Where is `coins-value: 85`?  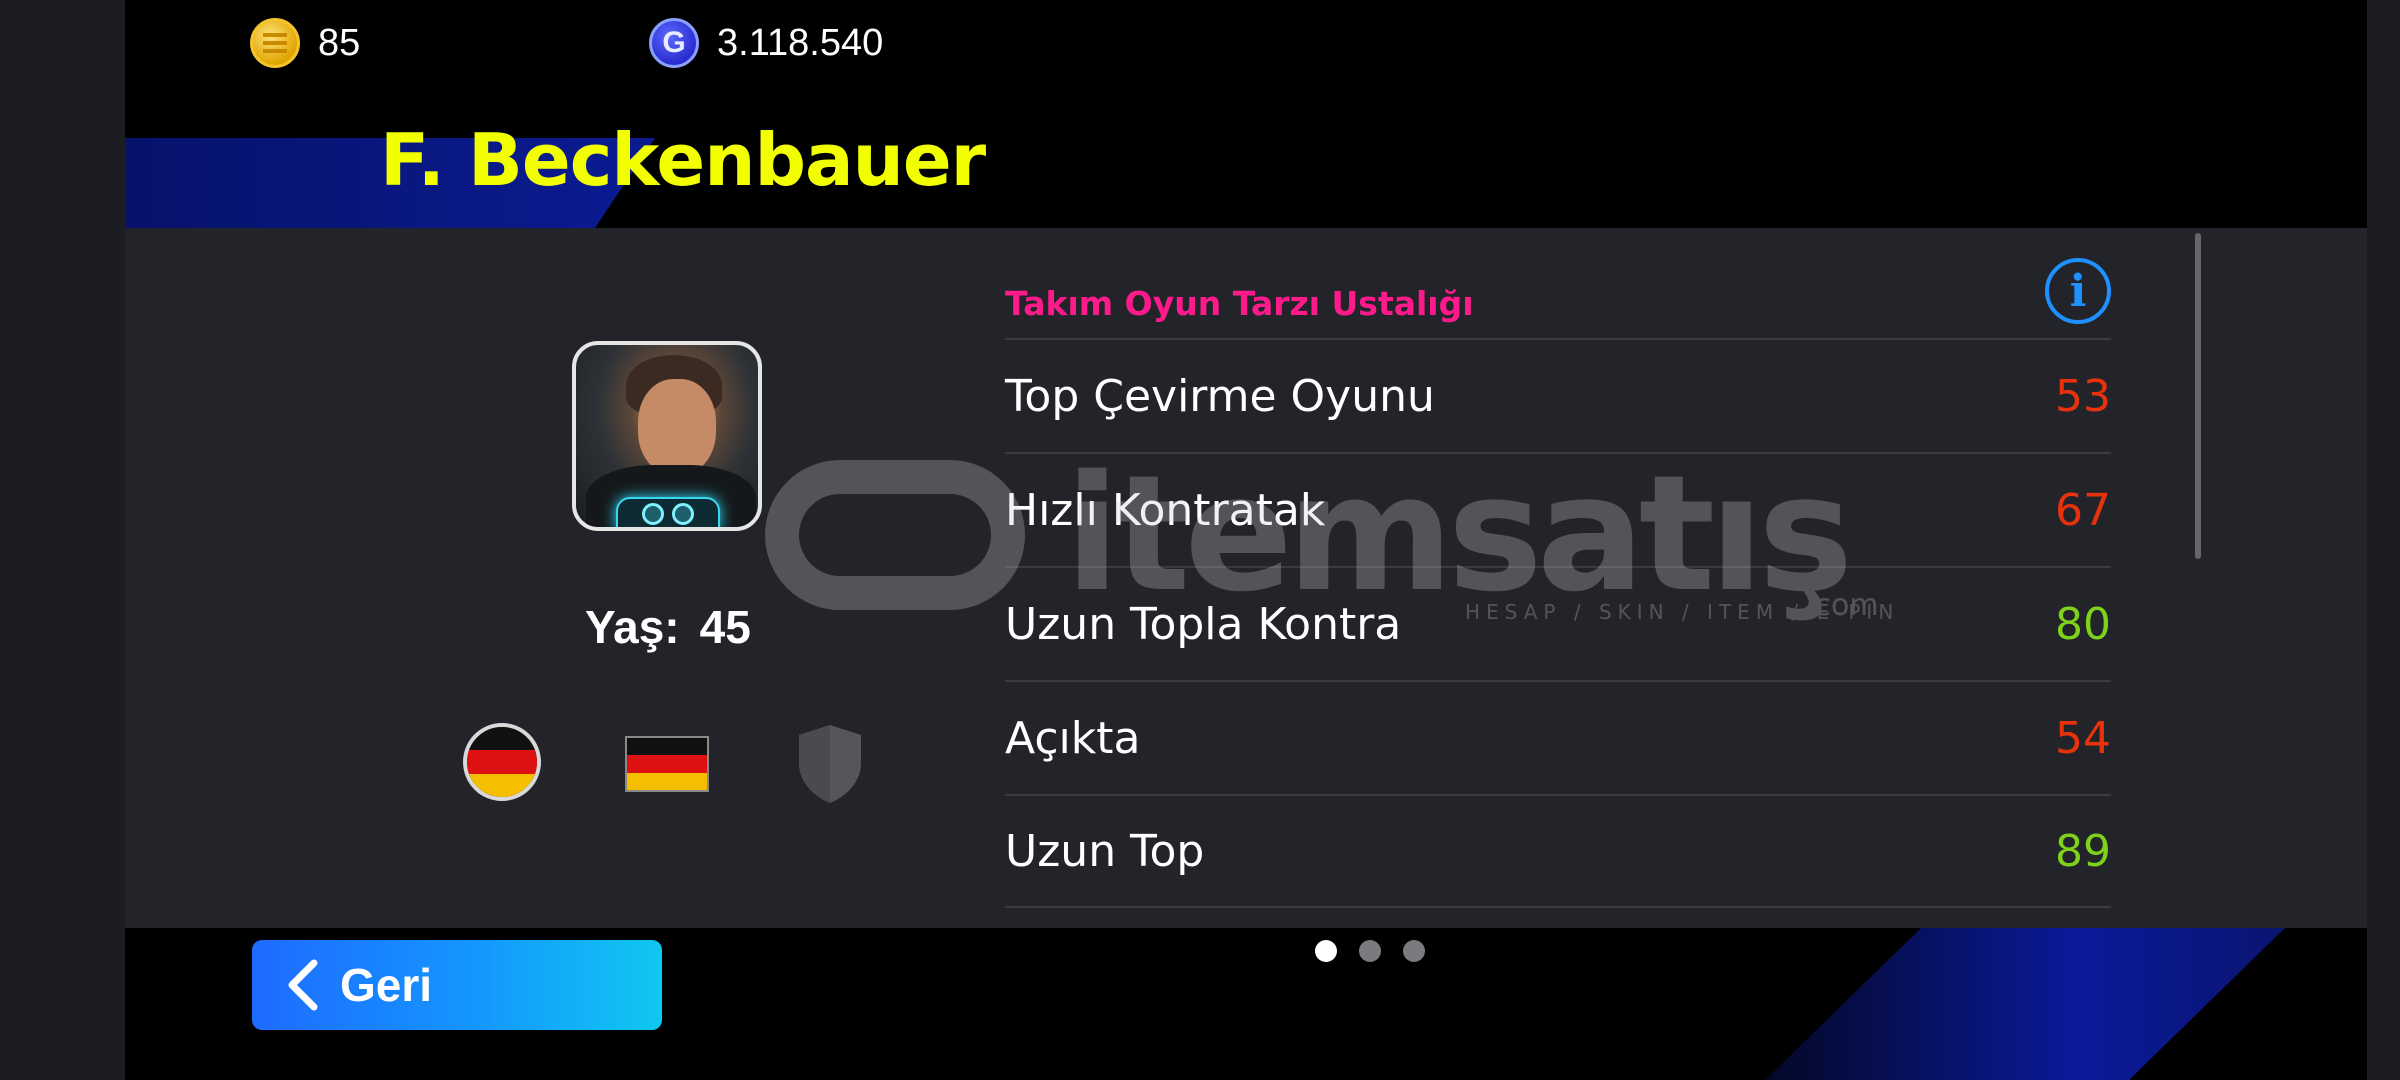 coins-value: 85 is located at coordinates (339, 42).